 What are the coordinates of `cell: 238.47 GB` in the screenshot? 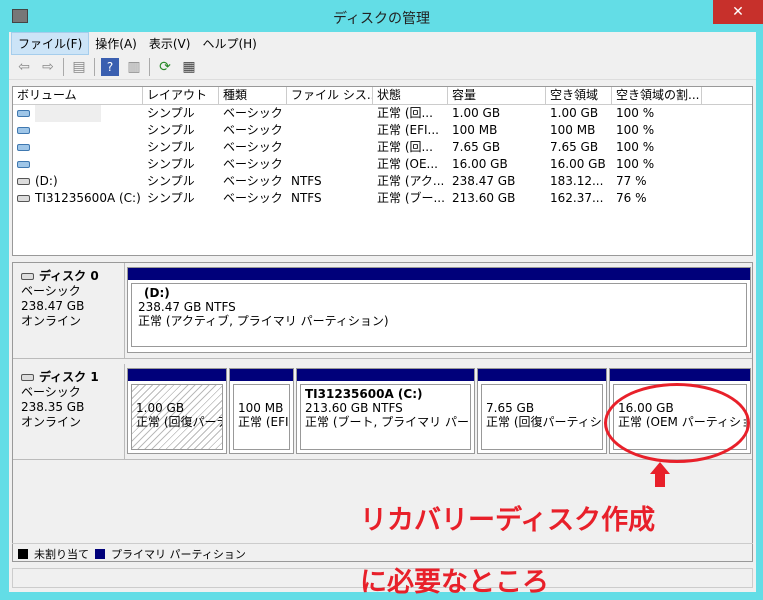 It's located at (497, 181).